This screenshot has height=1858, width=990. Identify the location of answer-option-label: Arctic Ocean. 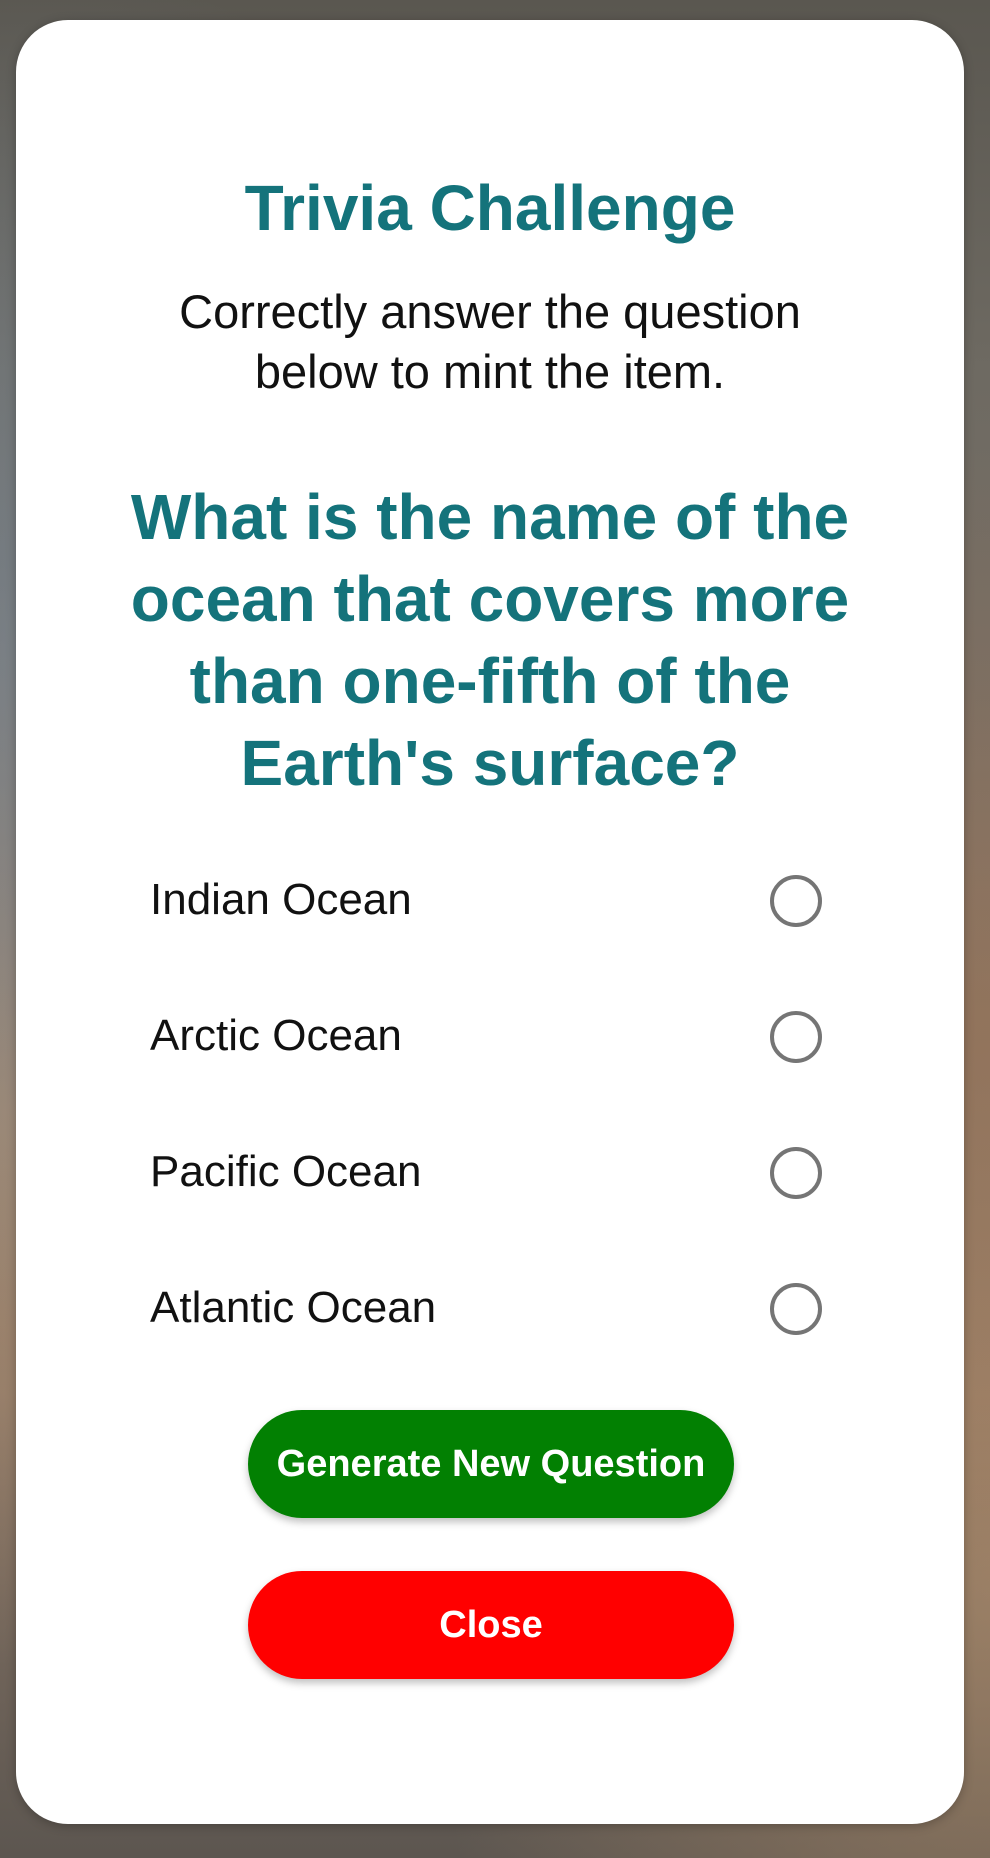
(276, 1035).